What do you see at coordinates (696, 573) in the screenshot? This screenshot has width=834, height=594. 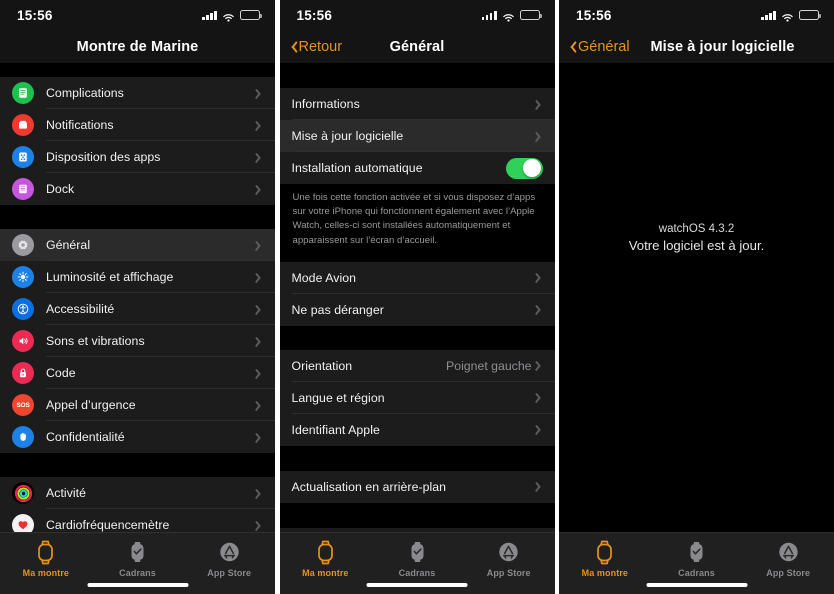 I see `tab-label: Cadrans` at bounding box center [696, 573].